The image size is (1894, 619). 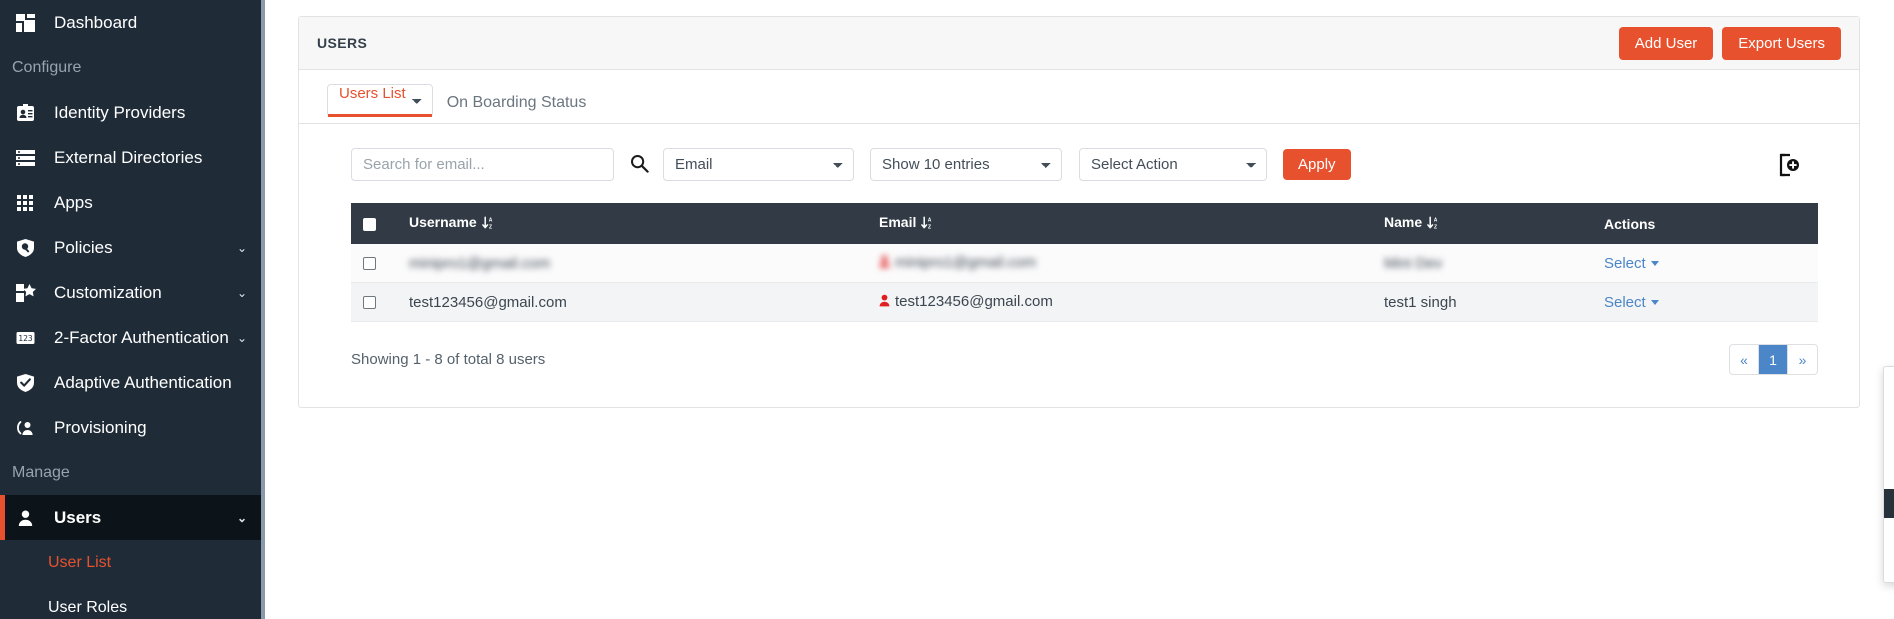 I want to click on dropdown-item-all-active-sessions: All Active Sessions, so click(x=1889, y=561).